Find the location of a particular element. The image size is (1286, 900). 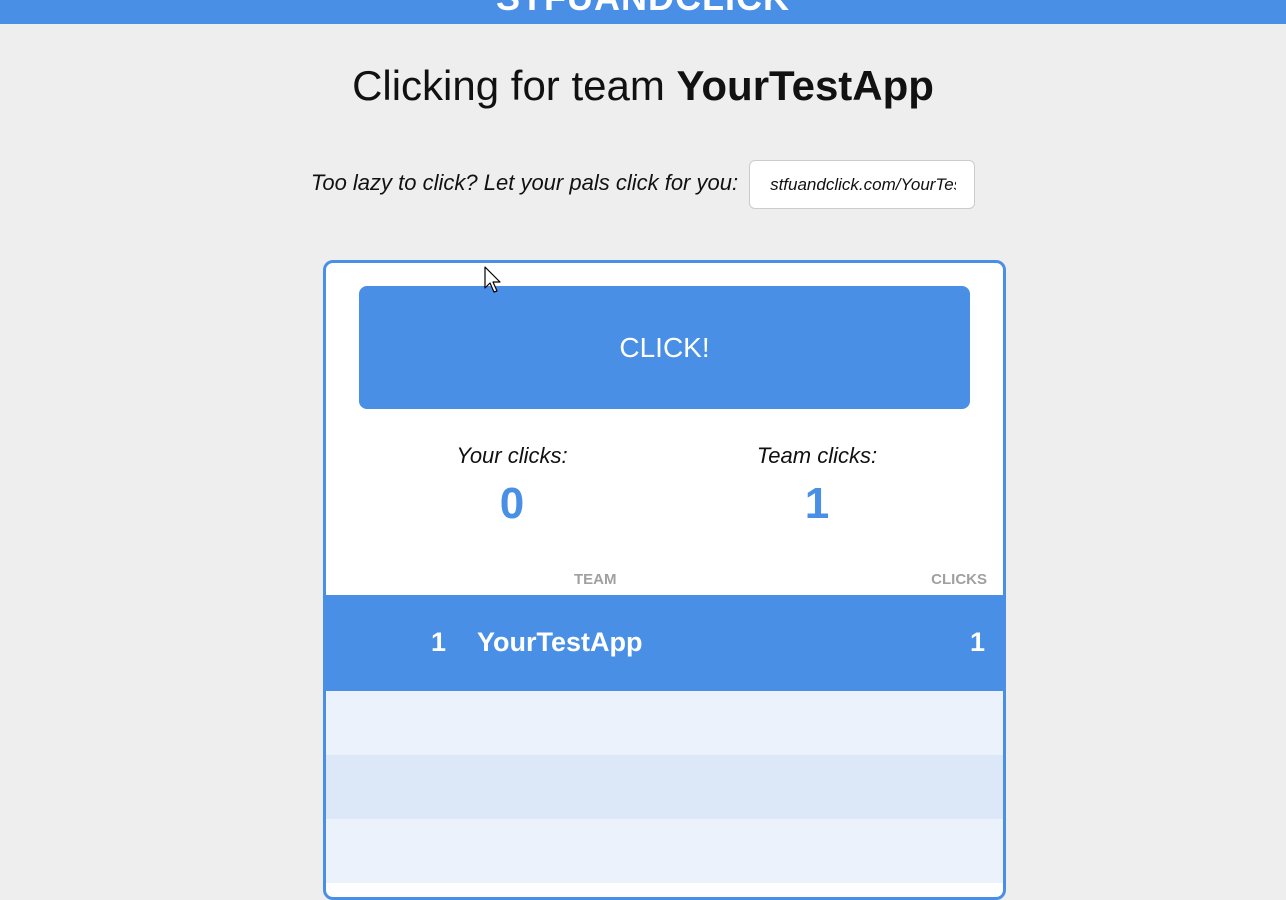

column-header-team: TEAM is located at coordinates (595, 579).